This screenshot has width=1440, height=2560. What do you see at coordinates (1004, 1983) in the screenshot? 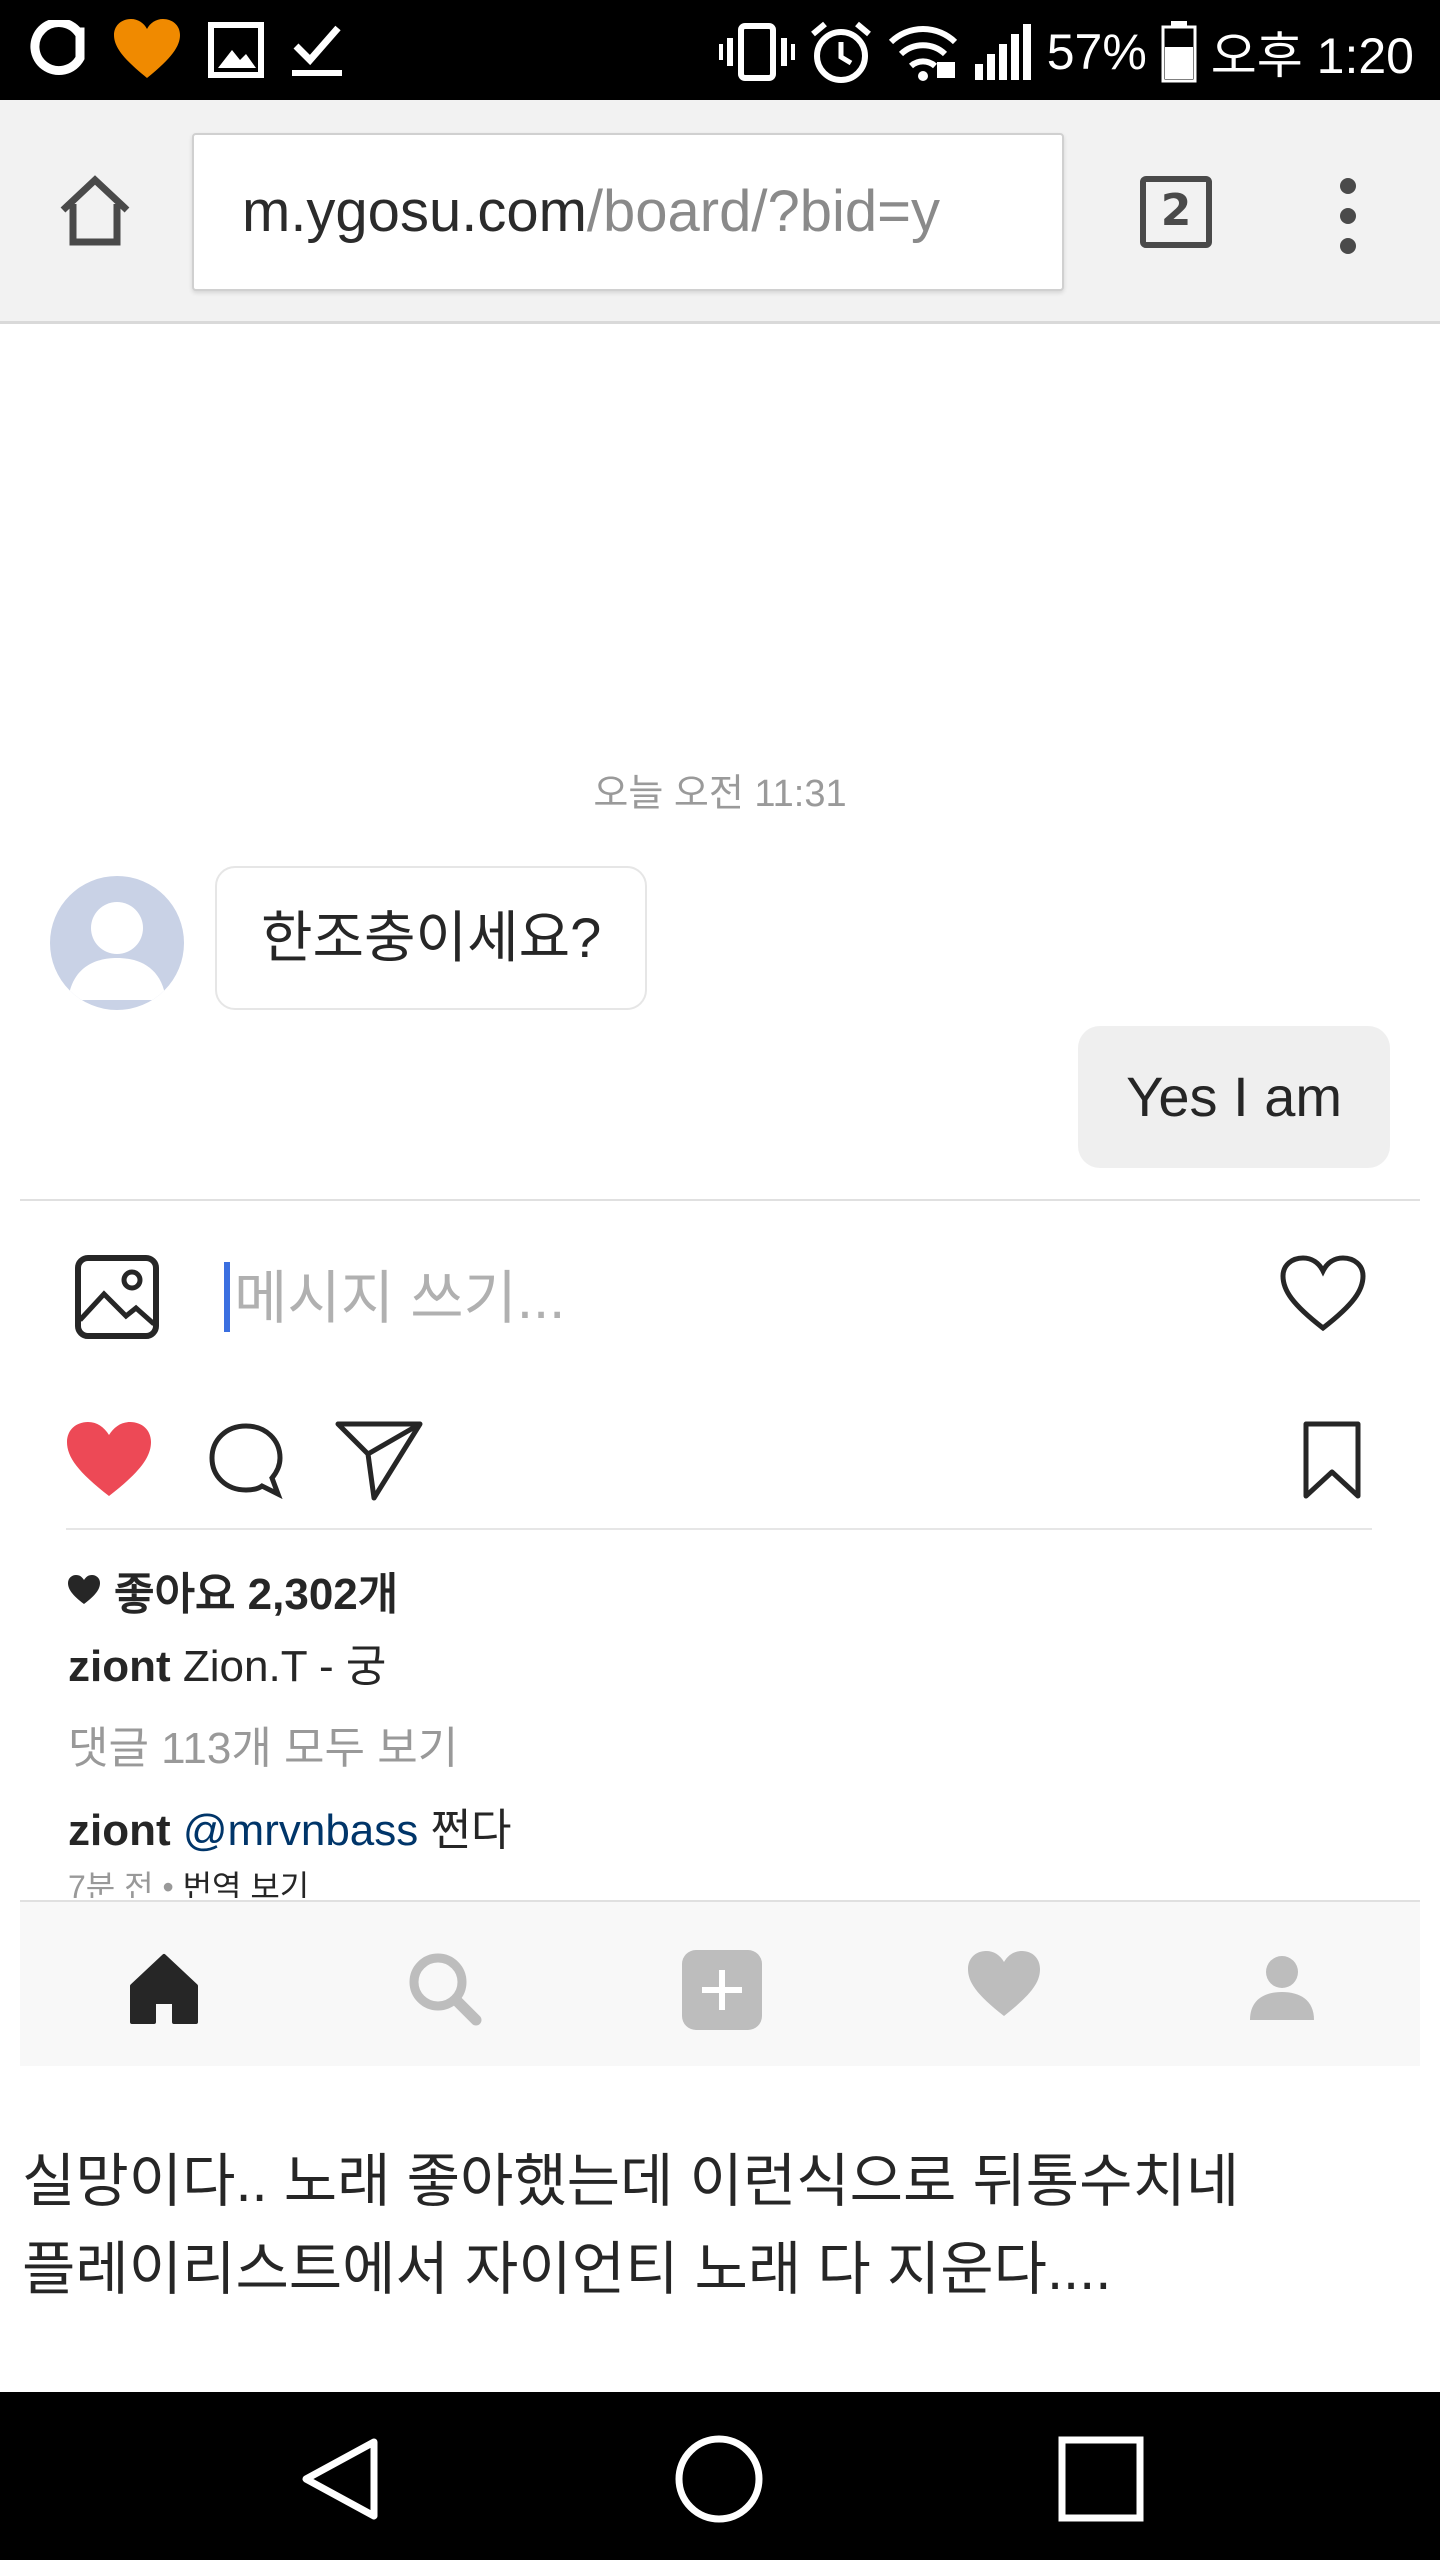
I see `heart-nav-icon` at bounding box center [1004, 1983].